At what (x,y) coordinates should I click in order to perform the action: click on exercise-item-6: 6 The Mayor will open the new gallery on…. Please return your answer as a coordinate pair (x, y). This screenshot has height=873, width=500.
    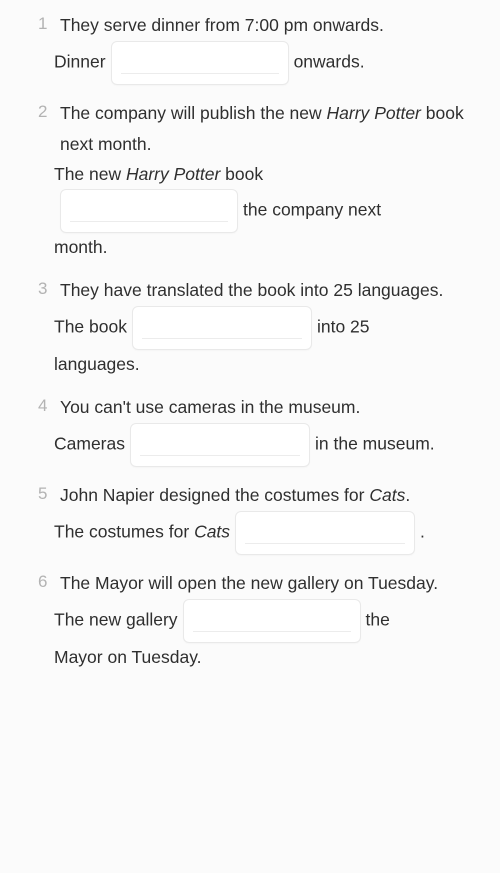
    Looking at the image, I should click on (250, 620).